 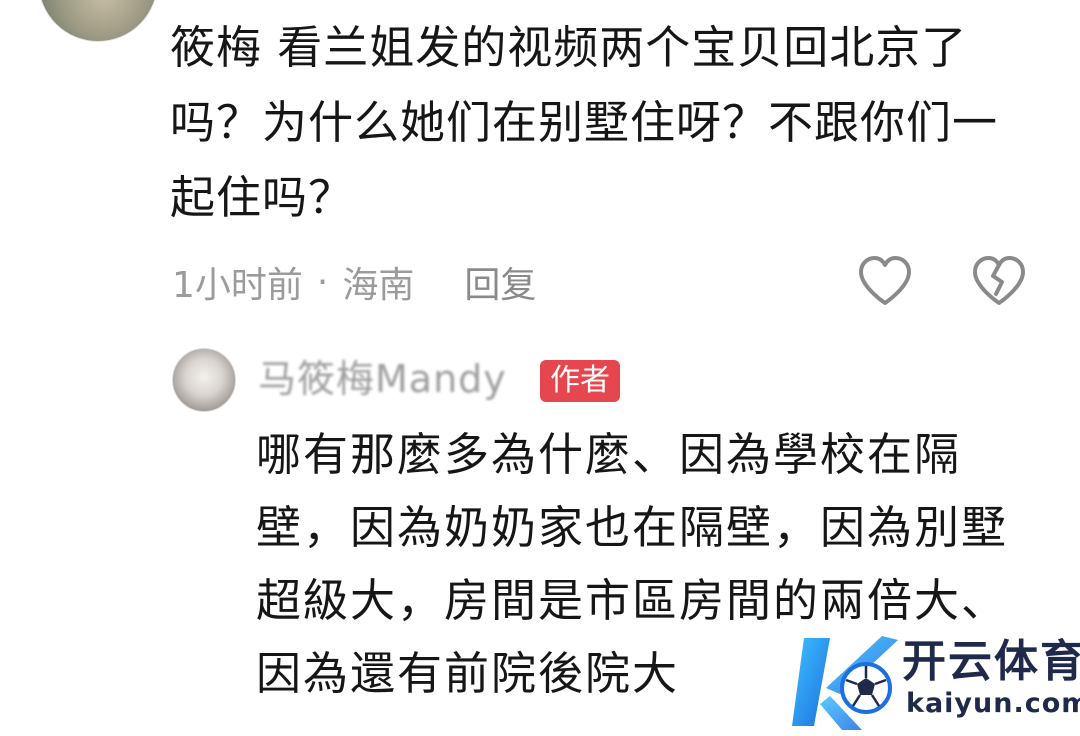 What do you see at coordinates (204, 380) in the screenshot?
I see `author-avatar` at bounding box center [204, 380].